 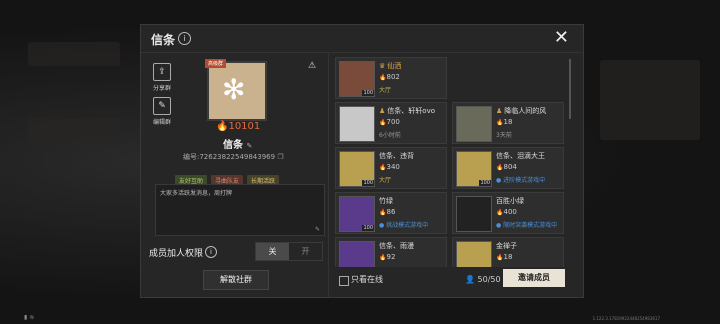 I want to click on disband-button: 解散社群, so click(x=236, y=280).